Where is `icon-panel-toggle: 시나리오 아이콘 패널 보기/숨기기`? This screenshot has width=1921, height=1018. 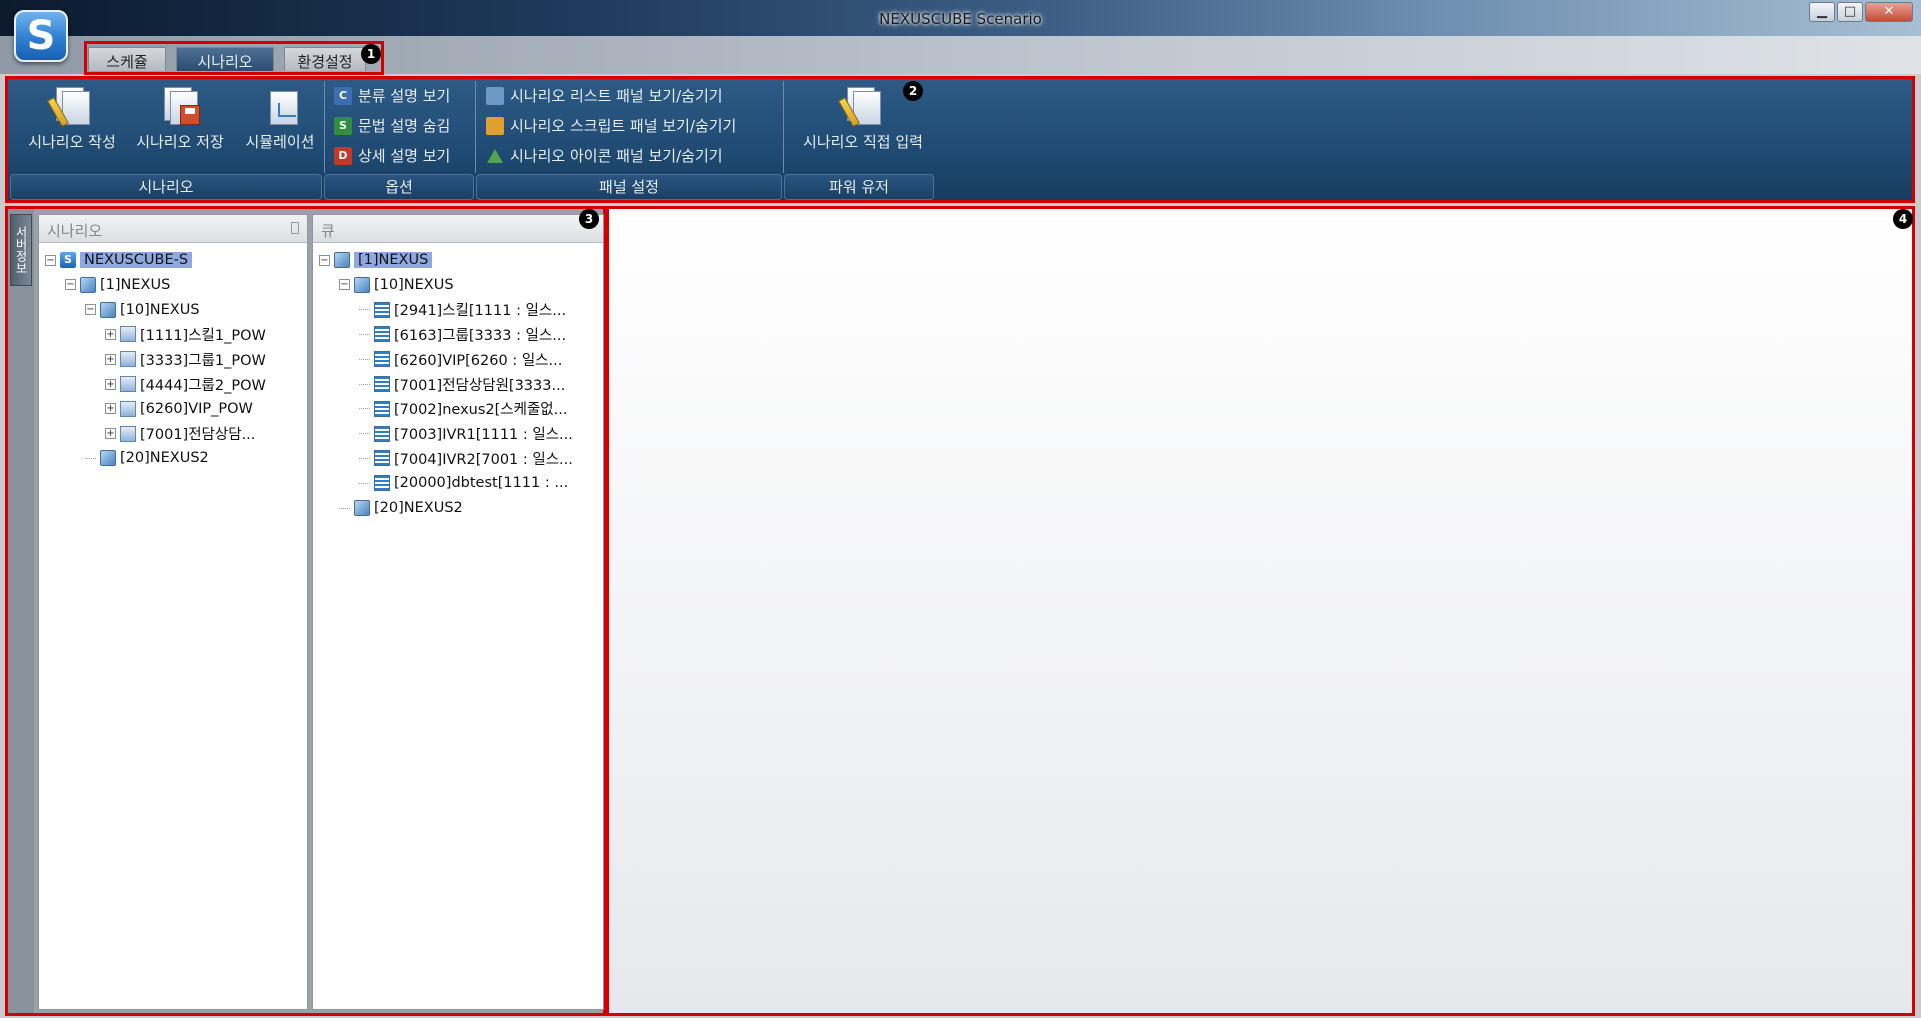 icon-panel-toggle: 시나리오 아이콘 패널 보기/숨기기 is located at coordinates (604, 155).